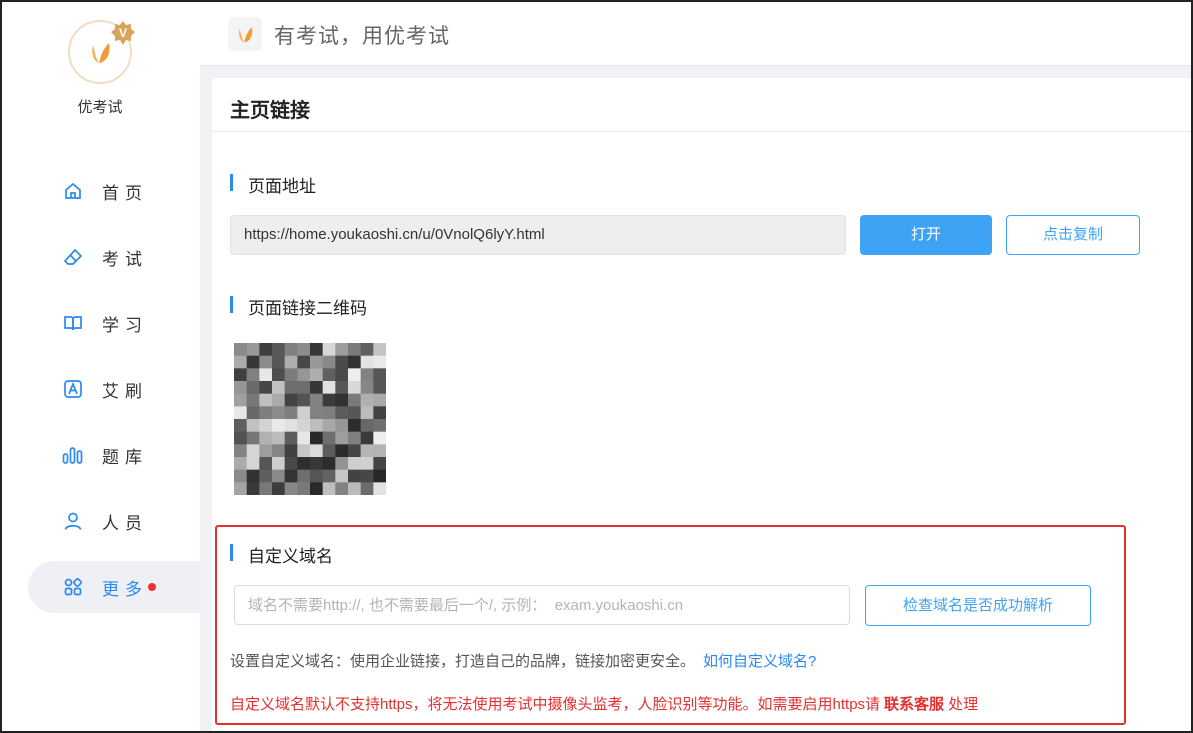 Image resolution: width=1193 pixels, height=733 pixels. Describe the element at coordinates (125, 523) in the screenshot. I see `sidebar-item-label: 人员` at that location.